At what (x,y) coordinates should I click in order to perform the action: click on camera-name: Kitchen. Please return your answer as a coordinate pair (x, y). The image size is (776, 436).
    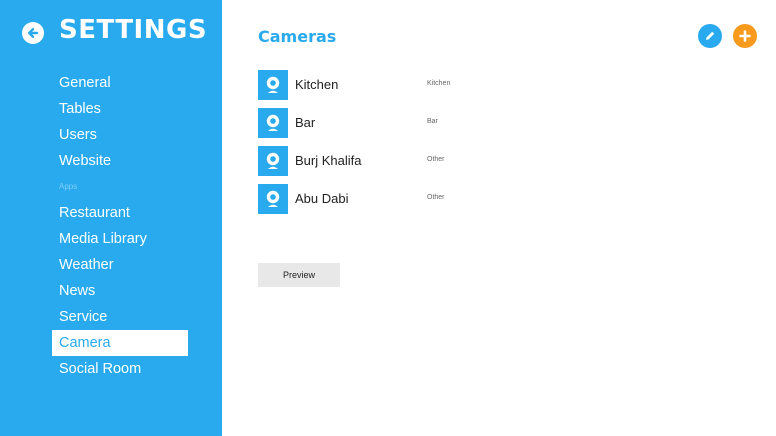
    Looking at the image, I should click on (317, 84).